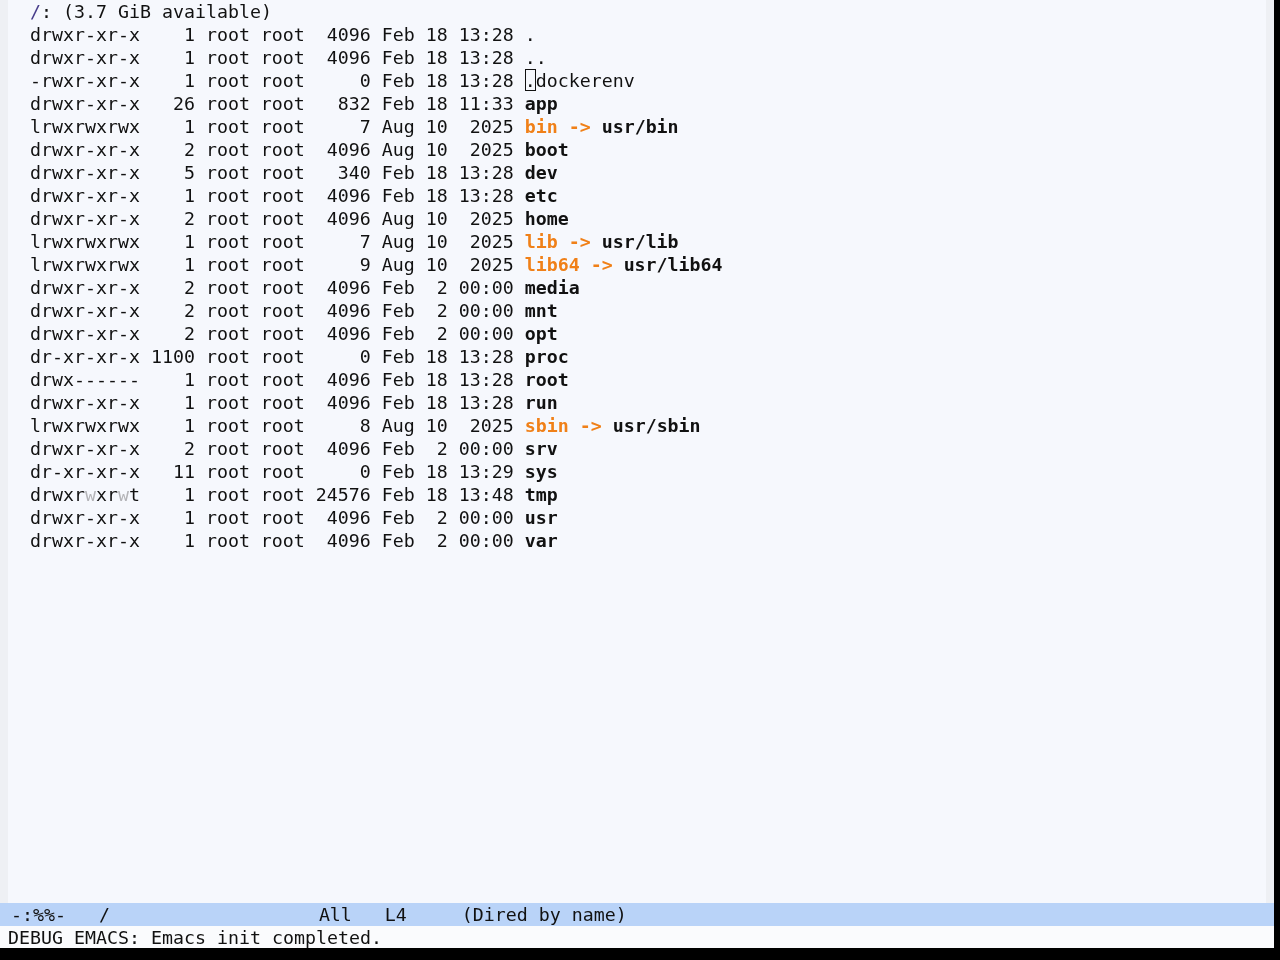 The height and width of the screenshot is (960, 1280). What do you see at coordinates (85, 241) in the screenshot?
I see `file-permissions: lrwxrwxrwx` at bounding box center [85, 241].